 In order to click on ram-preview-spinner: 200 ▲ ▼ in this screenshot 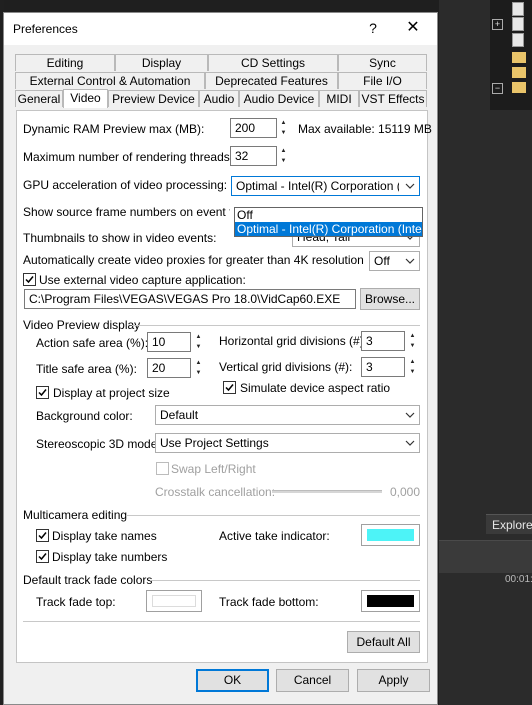, I will do `click(260, 128)`.